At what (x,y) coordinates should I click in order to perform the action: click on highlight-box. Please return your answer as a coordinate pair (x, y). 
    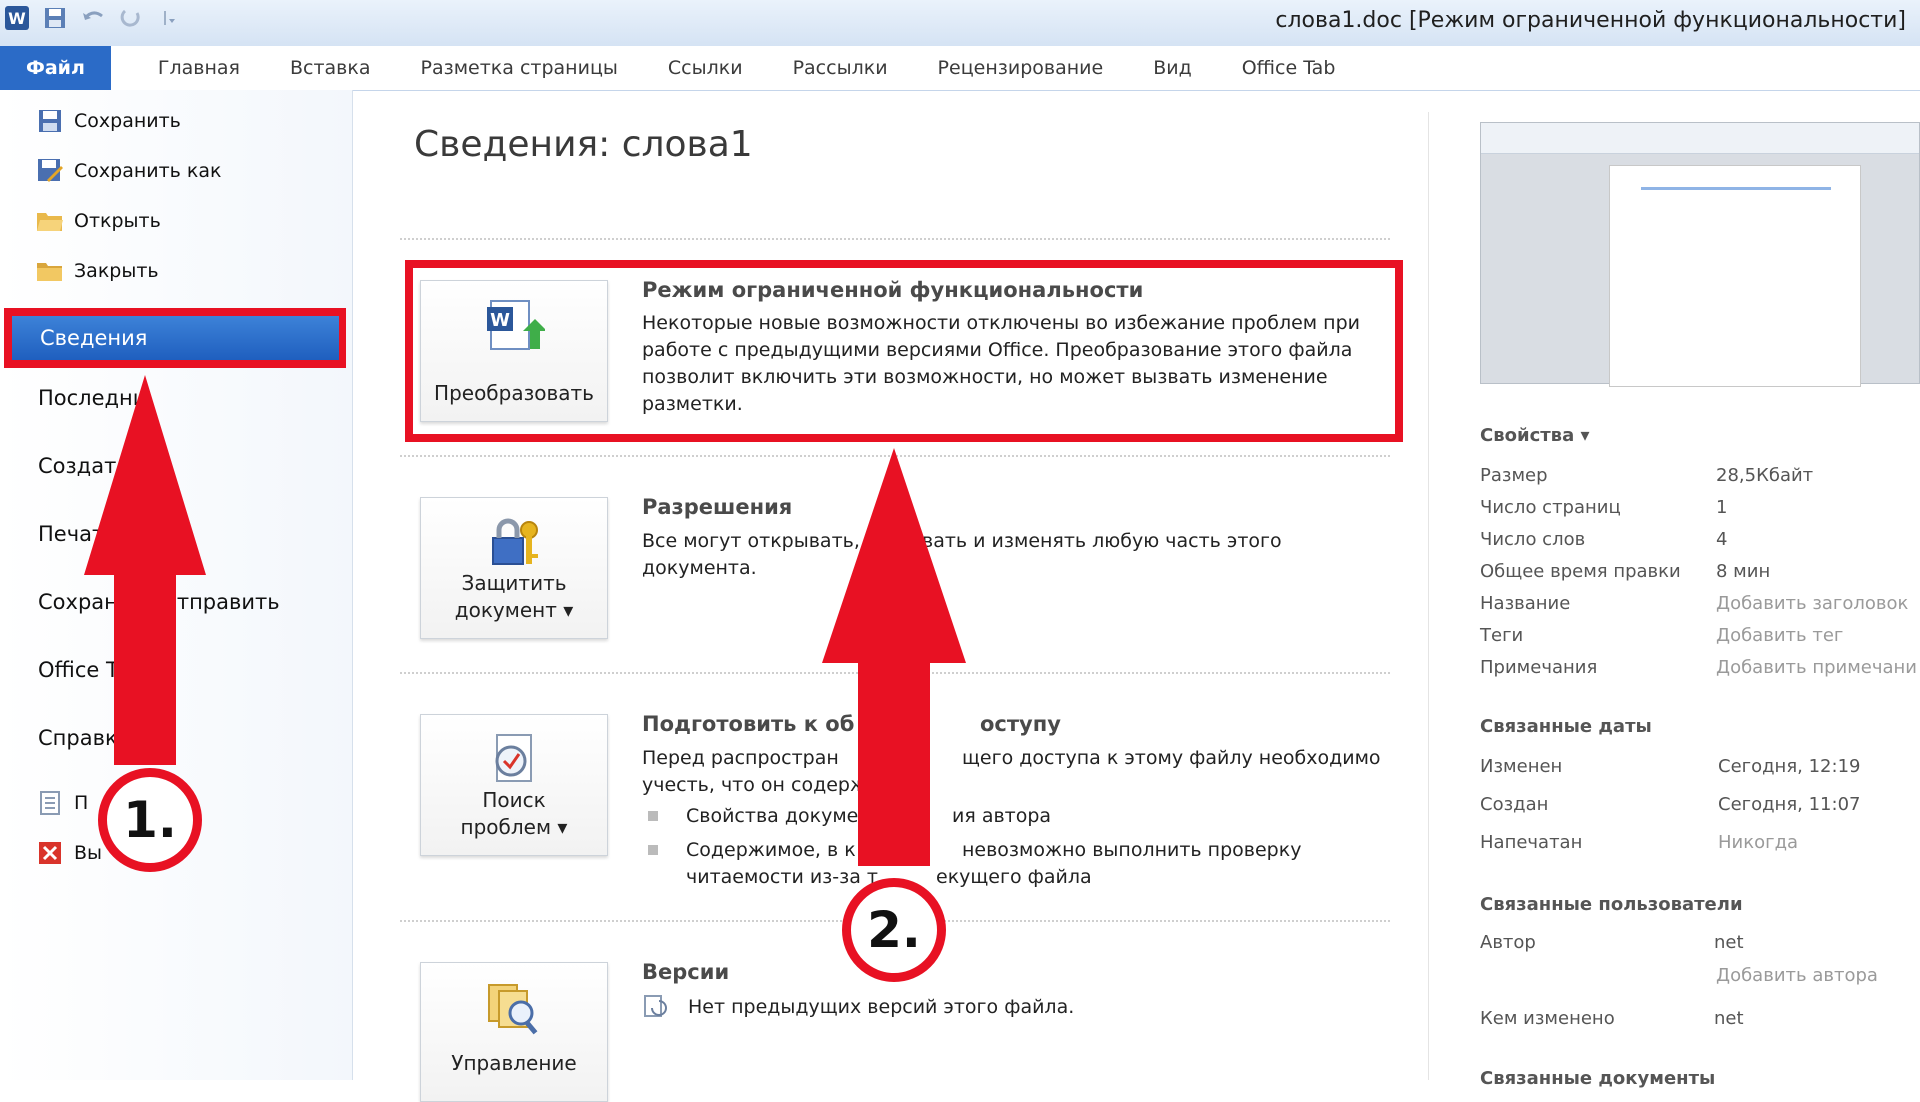
    Looking at the image, I should click on (904, 351).